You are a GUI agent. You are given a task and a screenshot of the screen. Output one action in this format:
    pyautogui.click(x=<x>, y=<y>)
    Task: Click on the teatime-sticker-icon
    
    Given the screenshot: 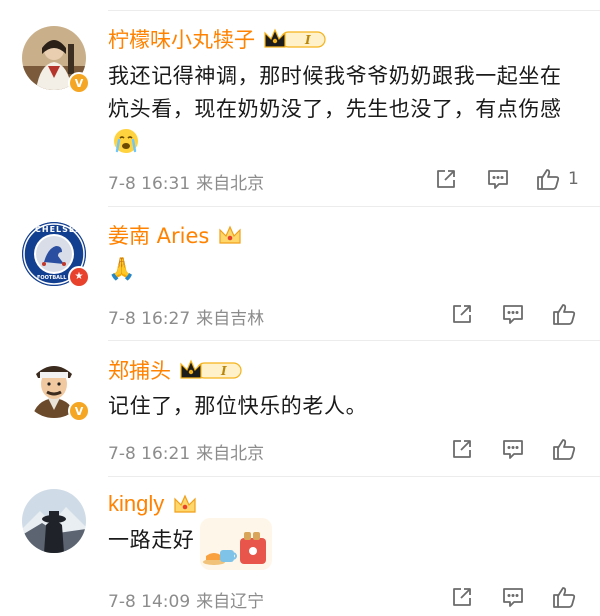 What is the action you would take?
    pyautogui.click(x=236, y=544)
    